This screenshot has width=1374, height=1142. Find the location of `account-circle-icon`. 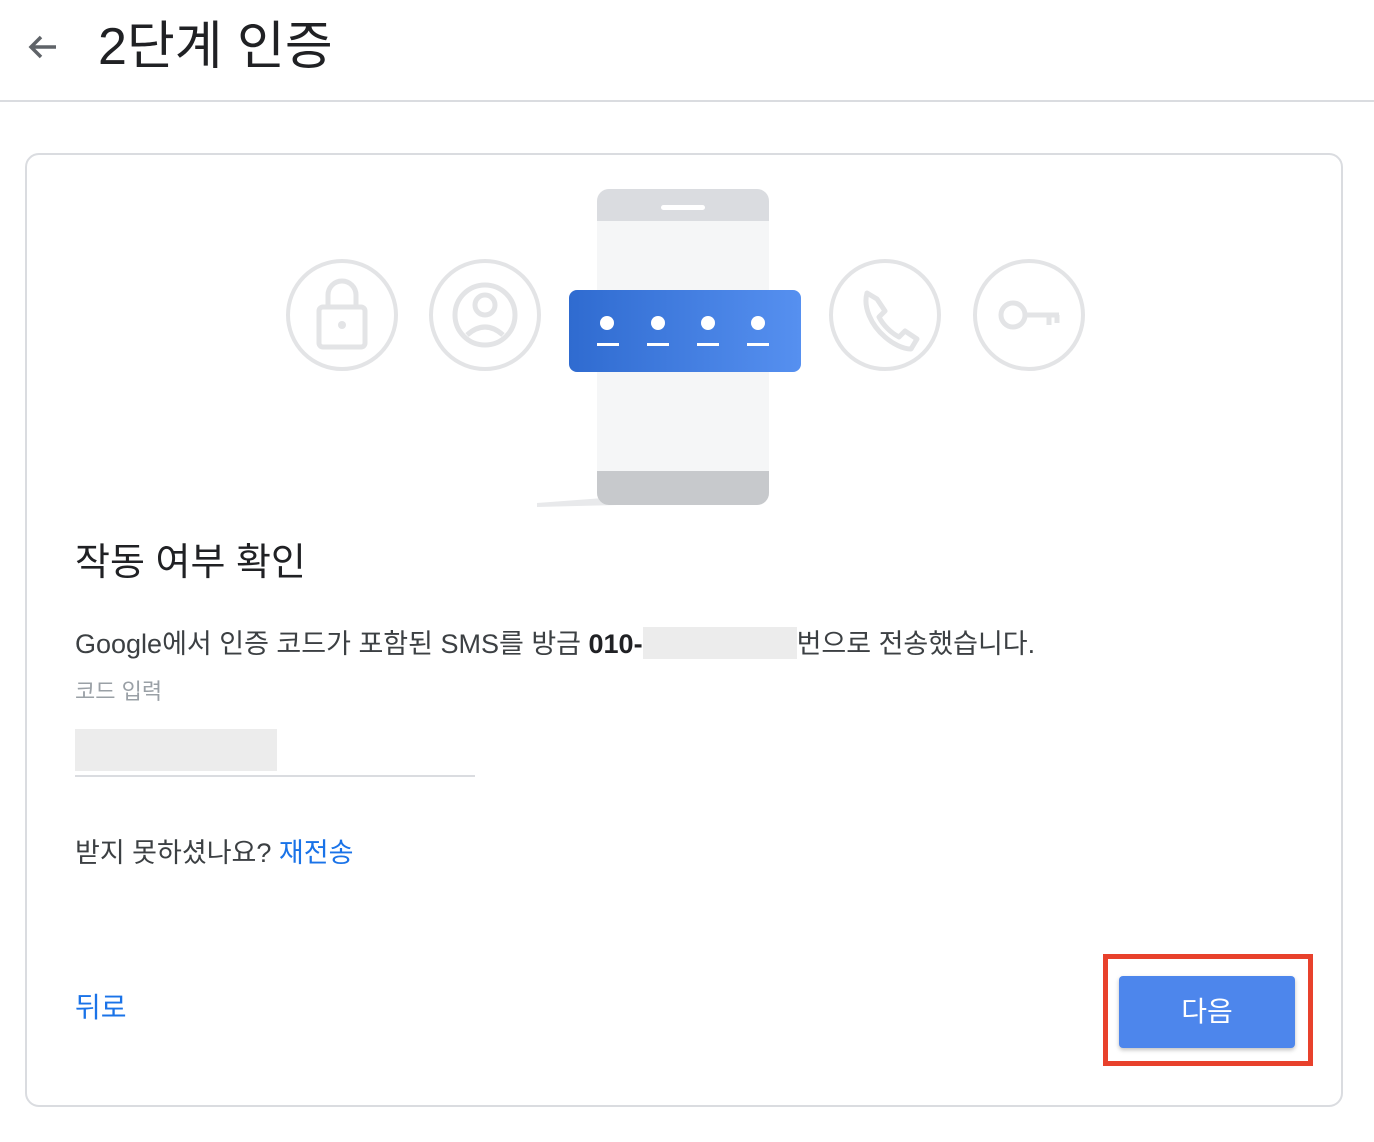

account-circle-icon is located at coordinates (485, 315).